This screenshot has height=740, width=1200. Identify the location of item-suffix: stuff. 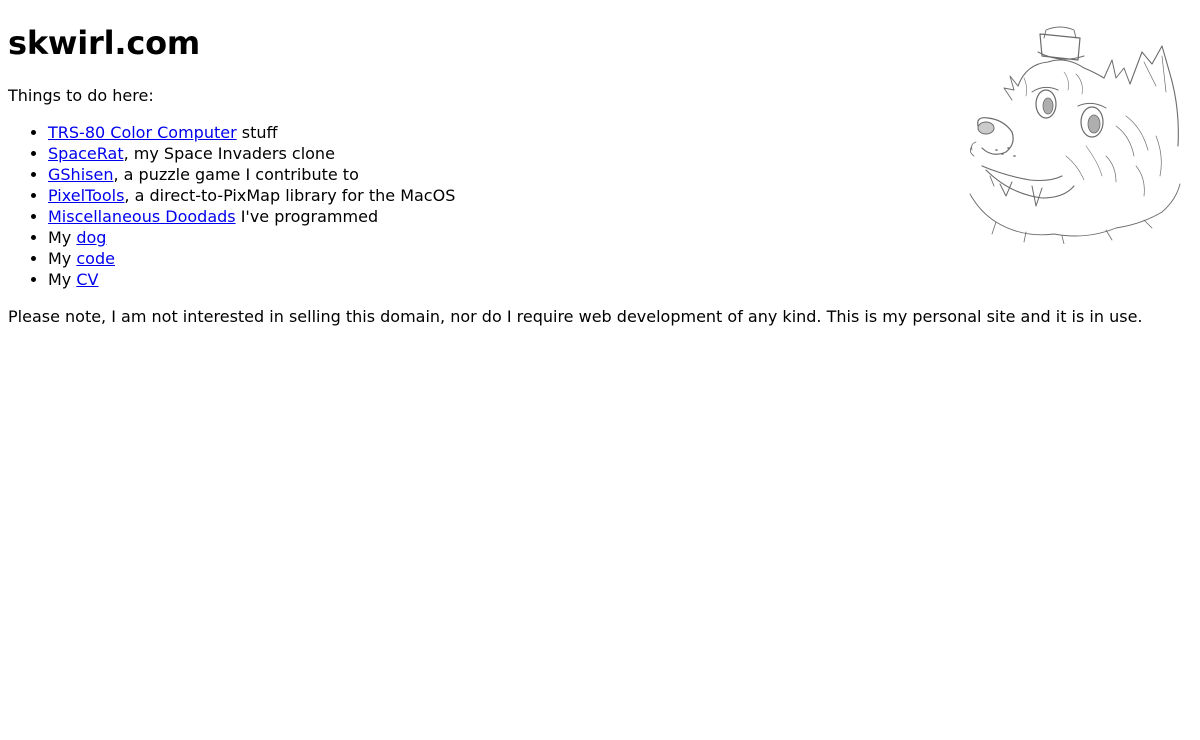
(257, 132).